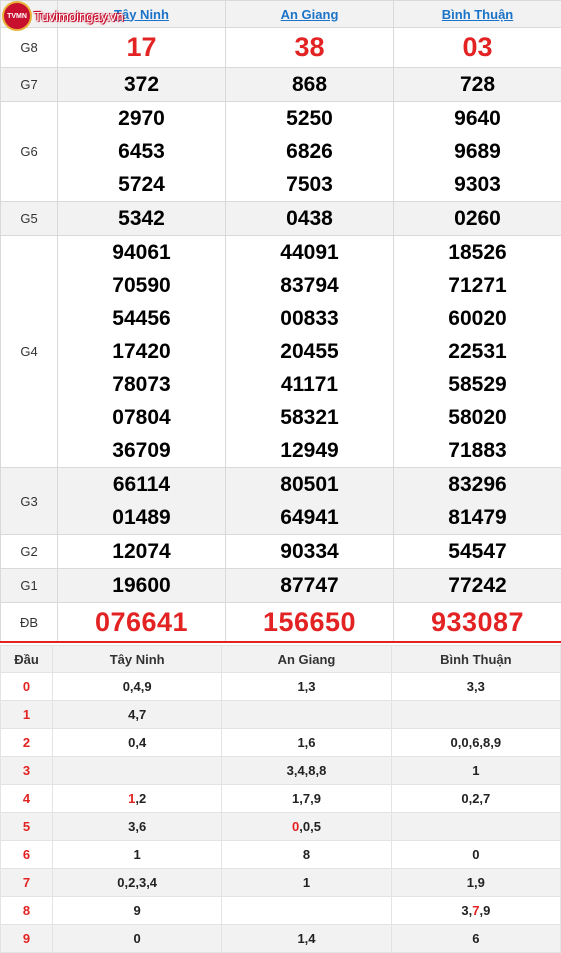 The height and width of the screenshot is (953, 561). I want to click on header-province-3: Bình Thuận, so click(477, 14).